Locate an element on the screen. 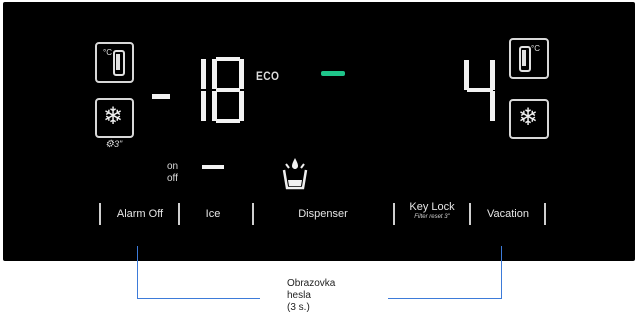 The image size is (637, 322). freezer-temp-minus is located at coordinates (161, 96).